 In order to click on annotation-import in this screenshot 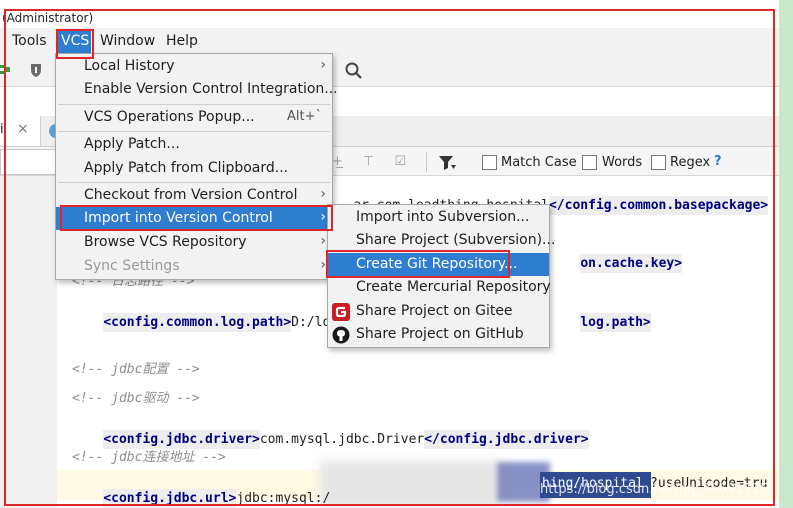, I will do `click(196, 218)`.